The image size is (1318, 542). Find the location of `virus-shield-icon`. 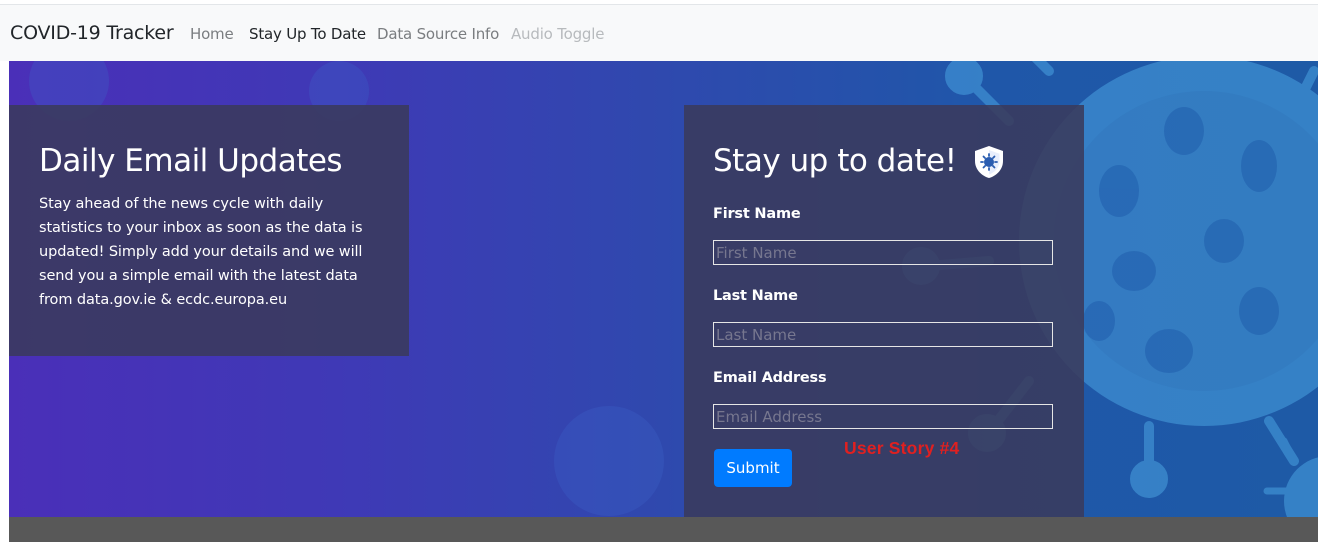

virus-shield-icon is located at coordinates (989, 162).